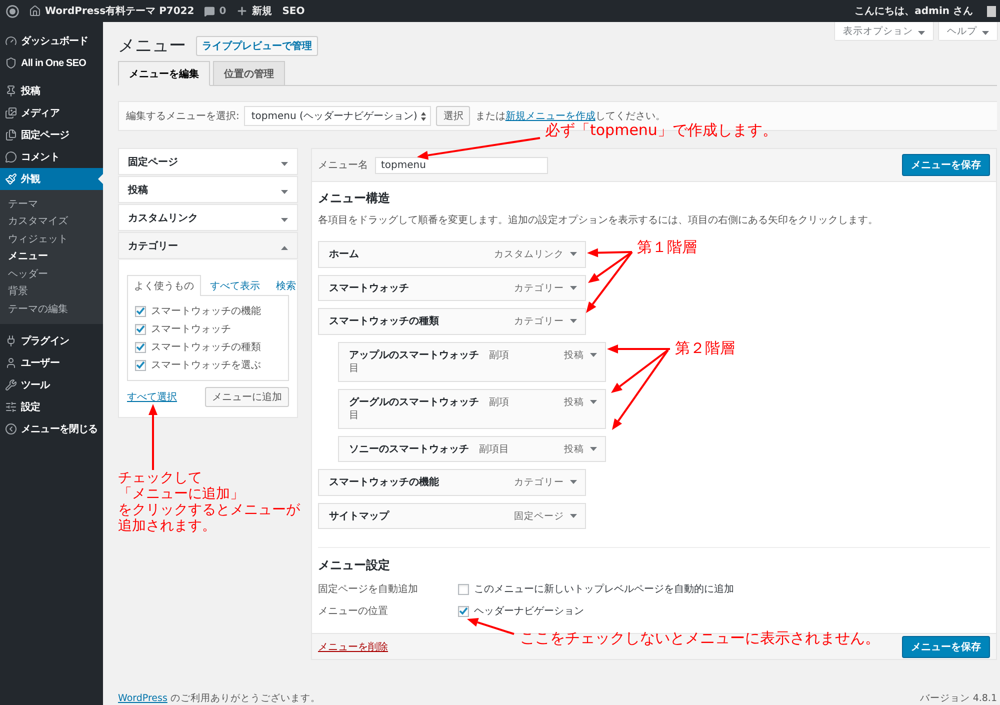  What do you see at coordinates (51, 63) in the screenshot?
I see `sidebar-item: All in One SEO` at bounding box center [51, 63].